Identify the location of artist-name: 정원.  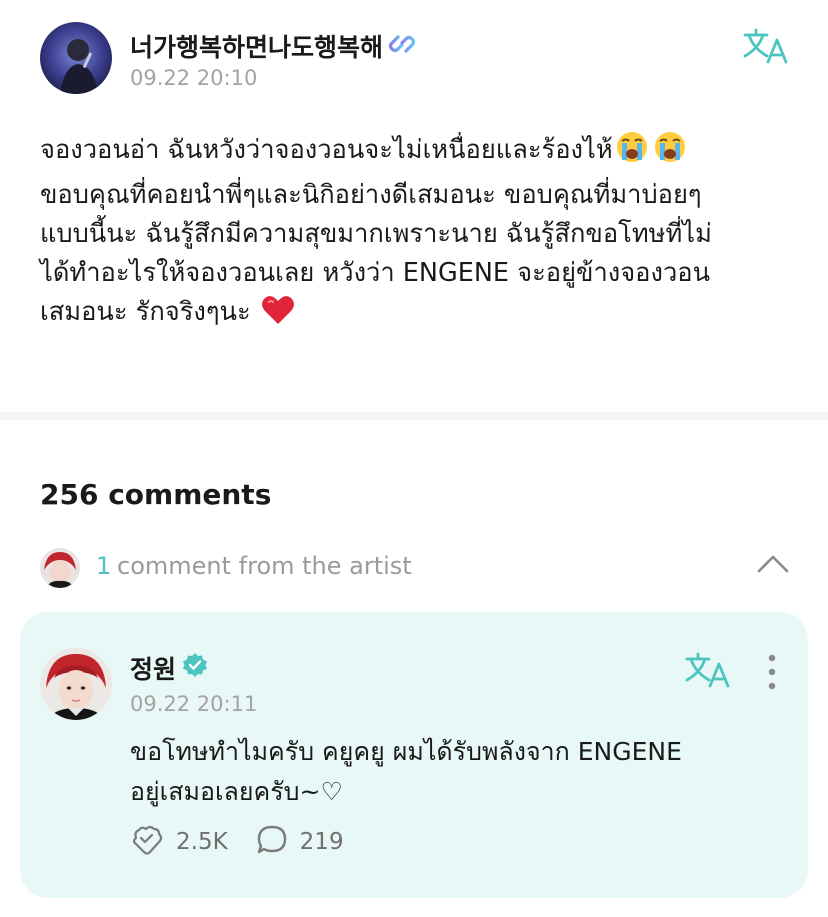
(169, 668).